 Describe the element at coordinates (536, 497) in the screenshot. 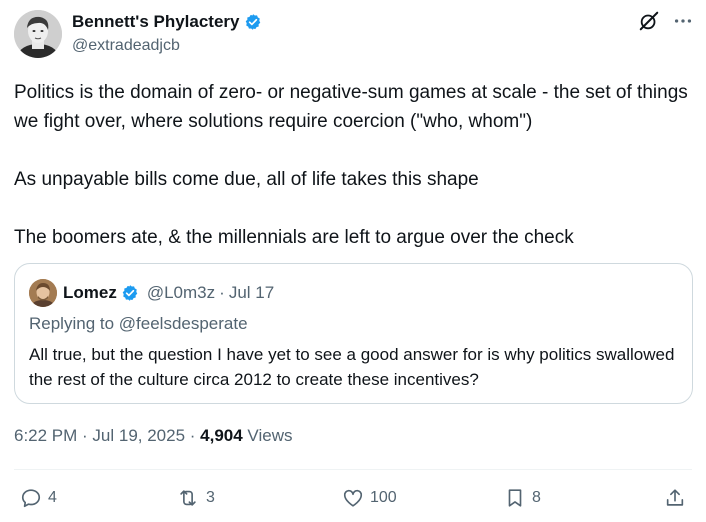

I see `bookmark-count: 8` at that location.